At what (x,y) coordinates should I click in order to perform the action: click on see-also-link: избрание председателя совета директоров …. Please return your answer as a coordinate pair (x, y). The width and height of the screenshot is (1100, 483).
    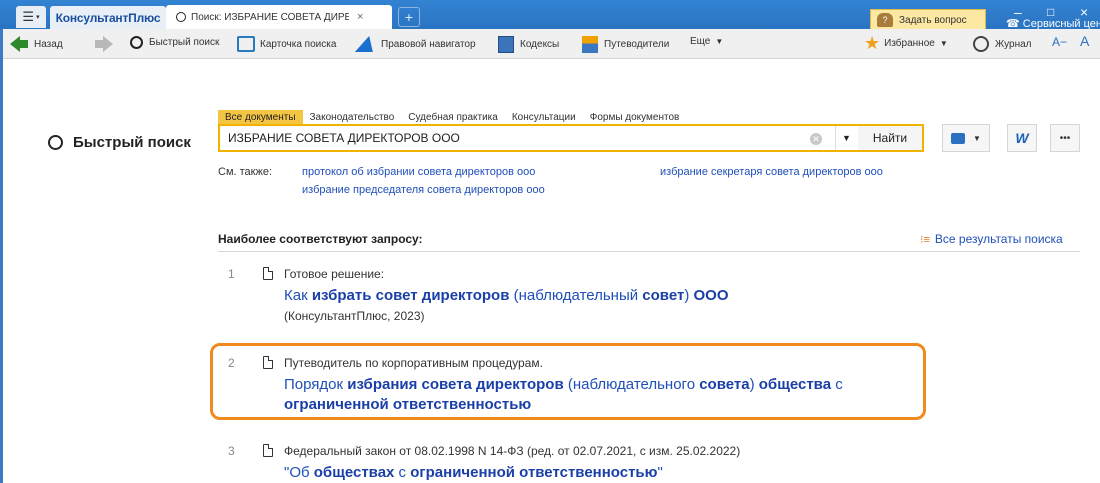
    Looking at the image, I should click on (423, 190).